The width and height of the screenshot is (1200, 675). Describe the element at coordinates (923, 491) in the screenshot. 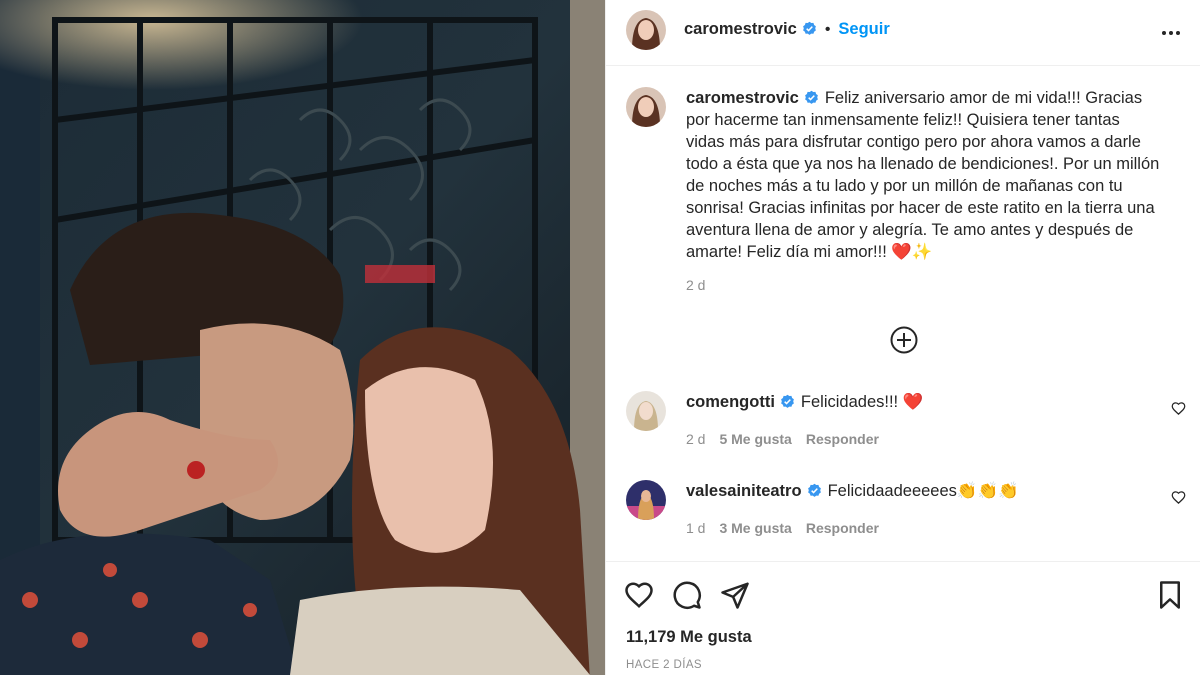

I see `comment-body: Felicidaadeeeees👏👏👏` at that location.